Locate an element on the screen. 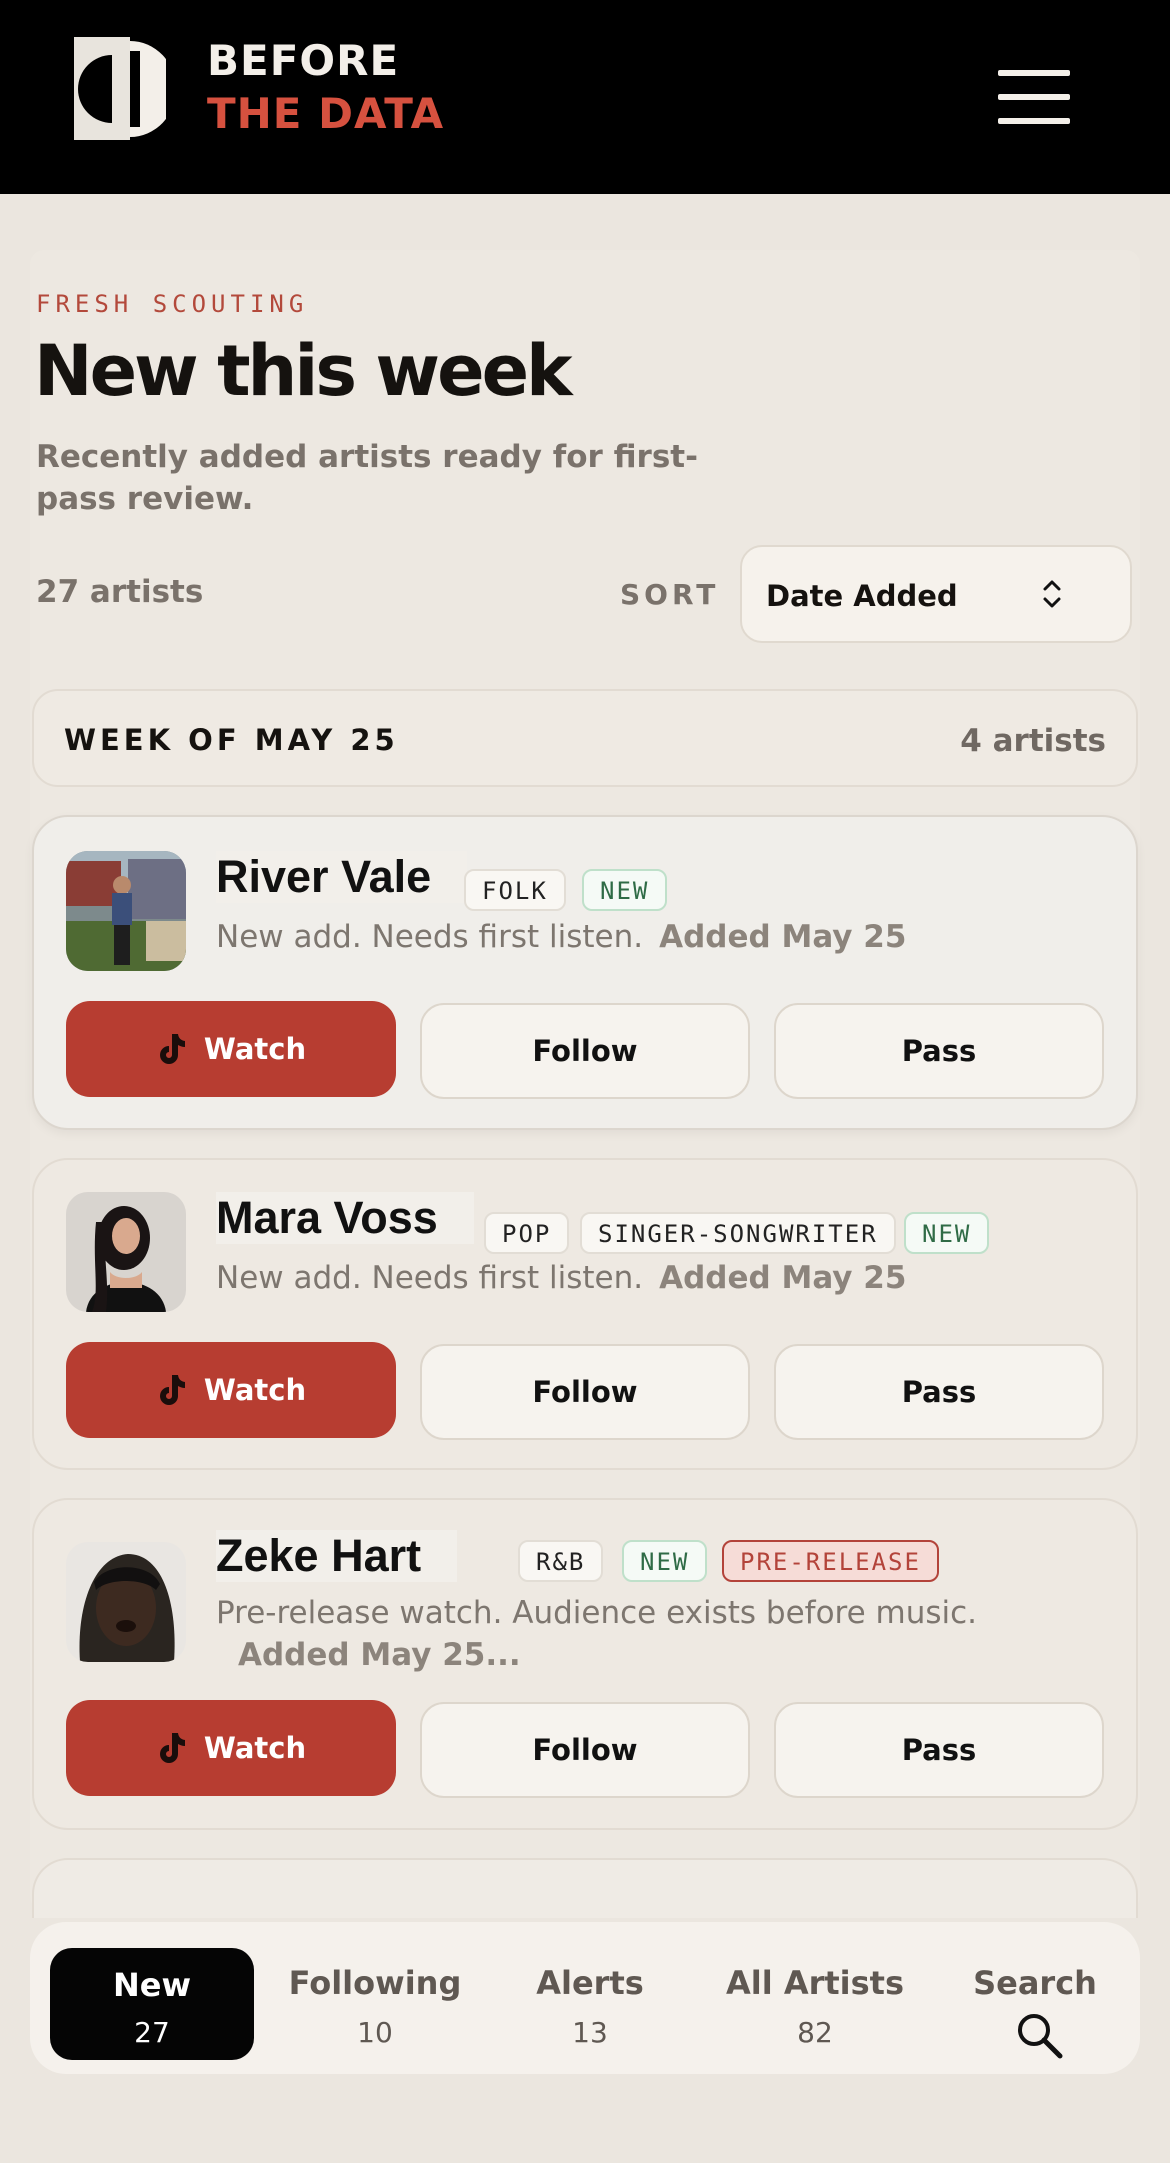 The height and width of the screenshot is (2163, 1170). nav-tab-alerts: Alerts 13 is located at coordinates (590, 1998).